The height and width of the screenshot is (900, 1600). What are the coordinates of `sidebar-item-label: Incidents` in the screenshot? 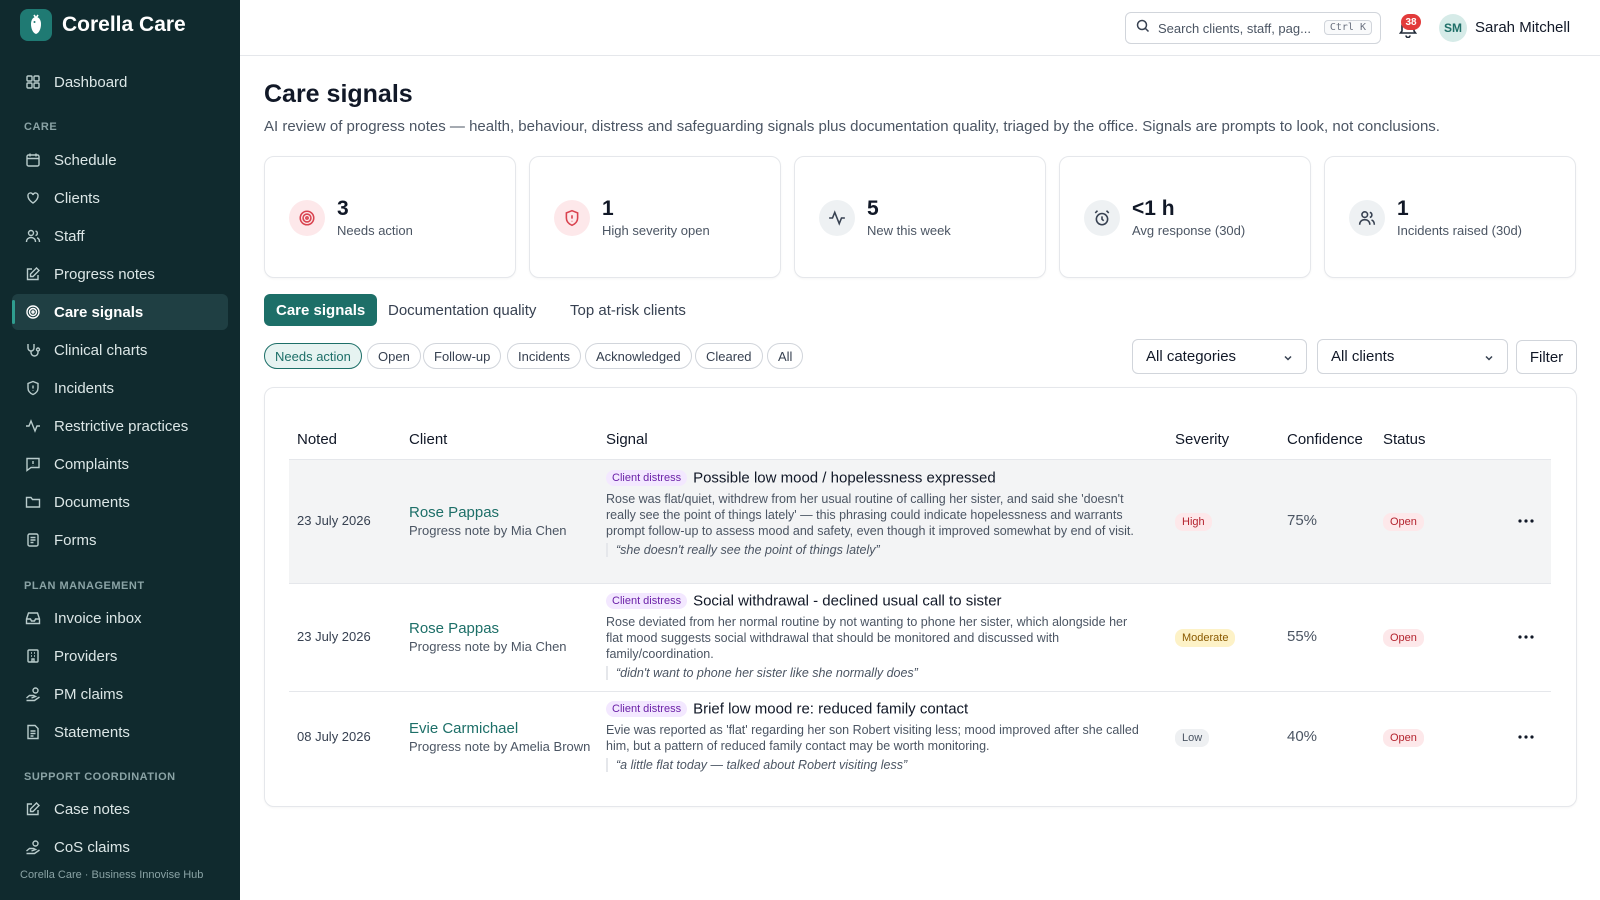 It's located at (84, 388).